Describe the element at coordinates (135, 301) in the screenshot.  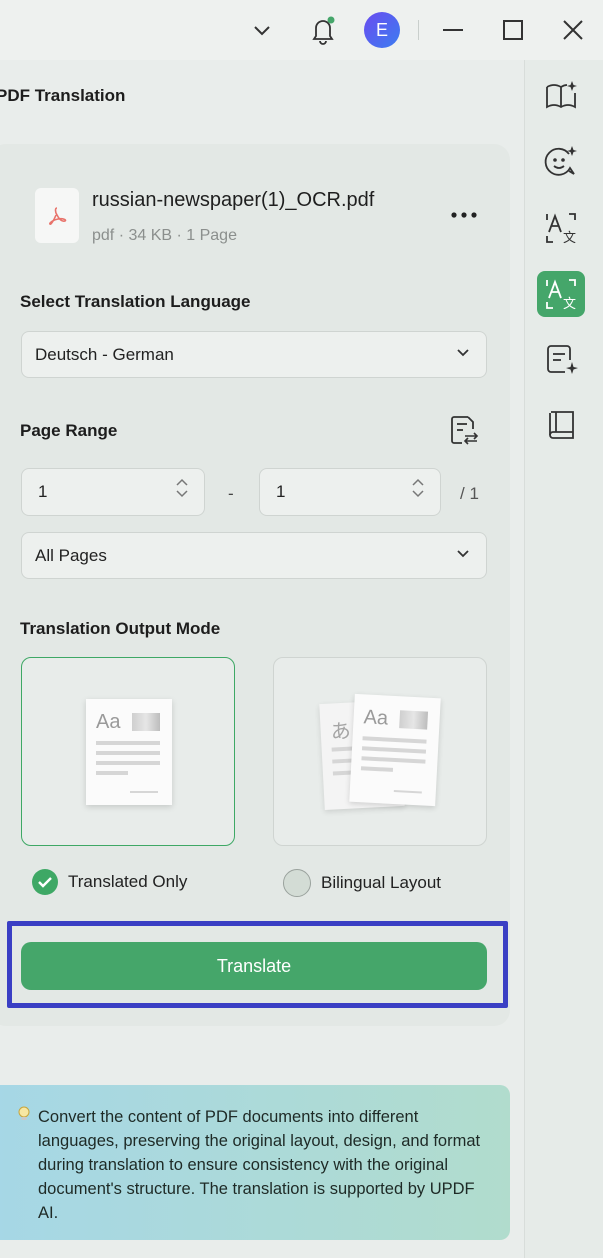
I see `language-label: Select Translation Language` at that location.